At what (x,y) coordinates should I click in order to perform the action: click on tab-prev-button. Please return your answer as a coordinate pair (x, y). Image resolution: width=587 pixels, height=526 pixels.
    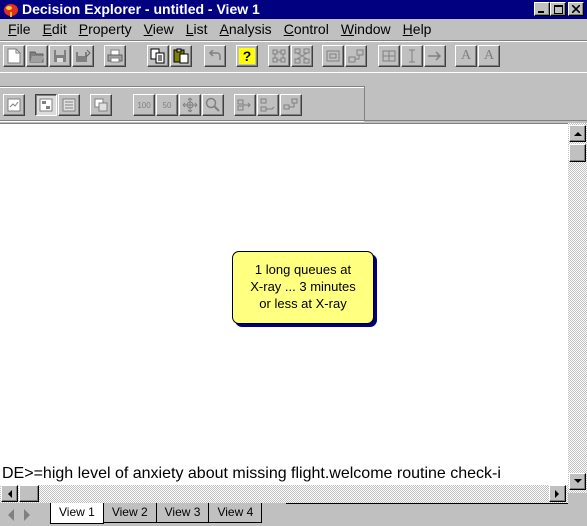
    Looking at the image, I should click on (11, 514).